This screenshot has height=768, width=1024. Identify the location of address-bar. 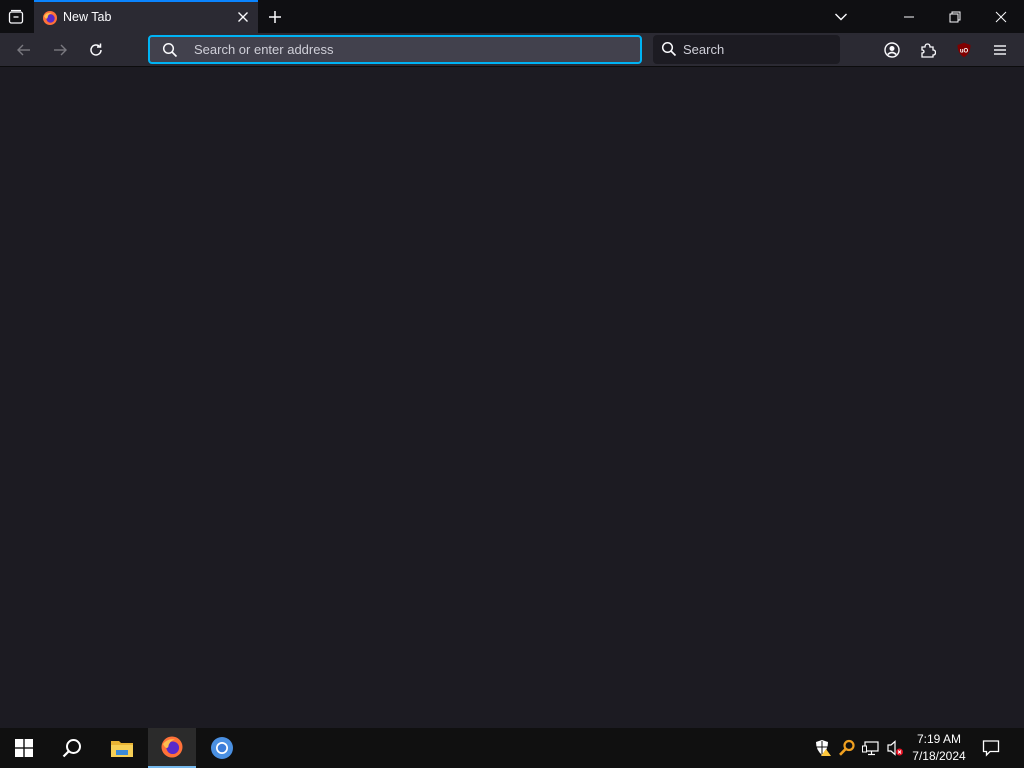
(395, 49).